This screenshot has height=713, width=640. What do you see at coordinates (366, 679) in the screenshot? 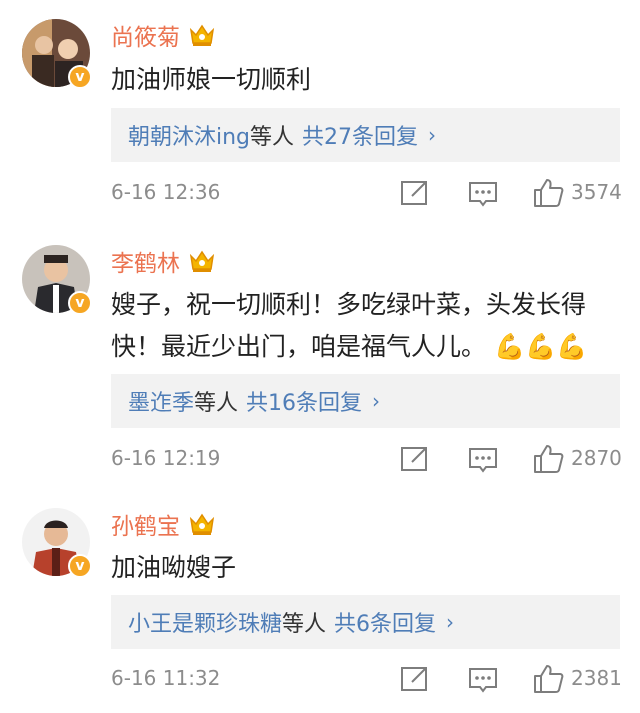
I see `comment-meta: 6-16 11:32 2381` at bounding box center [366, 679].